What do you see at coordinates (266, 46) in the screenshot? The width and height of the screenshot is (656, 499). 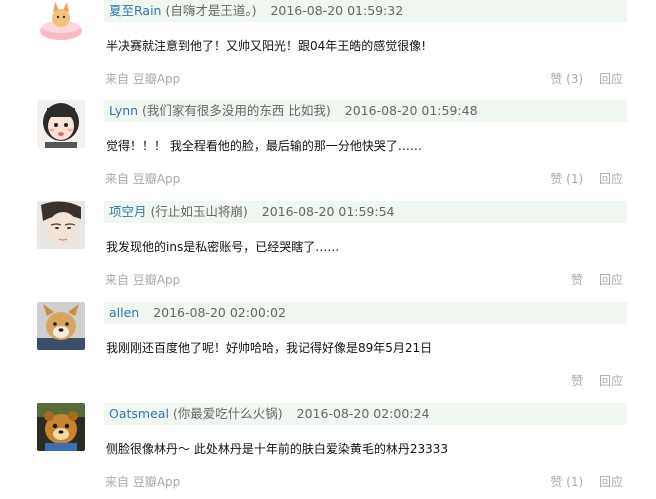 I see `comment-text: 半决赛就注意到他了！又帅又阳光！跟04年王皓的感觉很像!` at bounding box center [266, 46].